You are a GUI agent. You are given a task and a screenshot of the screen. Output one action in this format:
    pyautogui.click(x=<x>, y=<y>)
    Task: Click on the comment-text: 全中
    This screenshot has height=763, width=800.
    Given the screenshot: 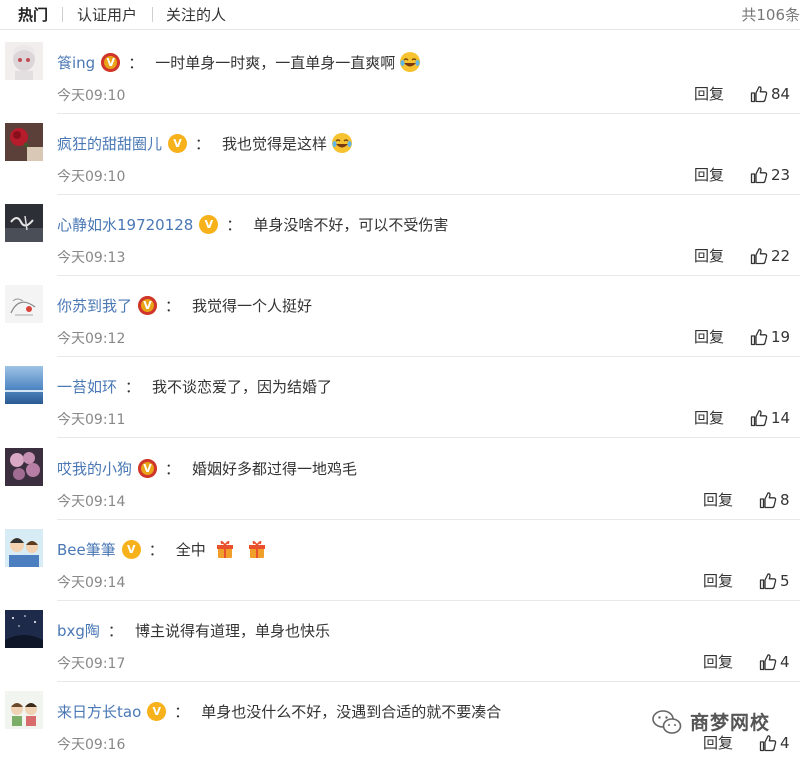 What is the action you would take?
    pyautogui.click(x=190, y=549)
    